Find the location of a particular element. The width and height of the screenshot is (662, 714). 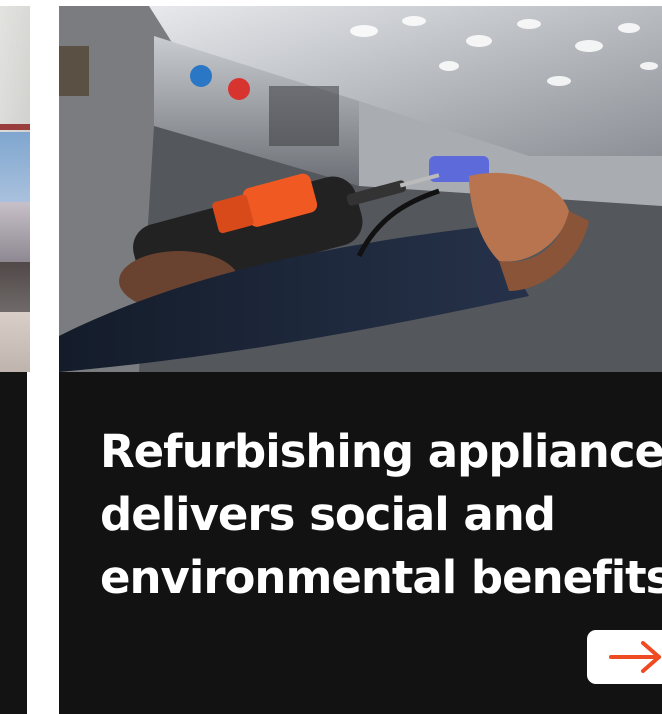

read-more-button is located at coordinates (624, 657).